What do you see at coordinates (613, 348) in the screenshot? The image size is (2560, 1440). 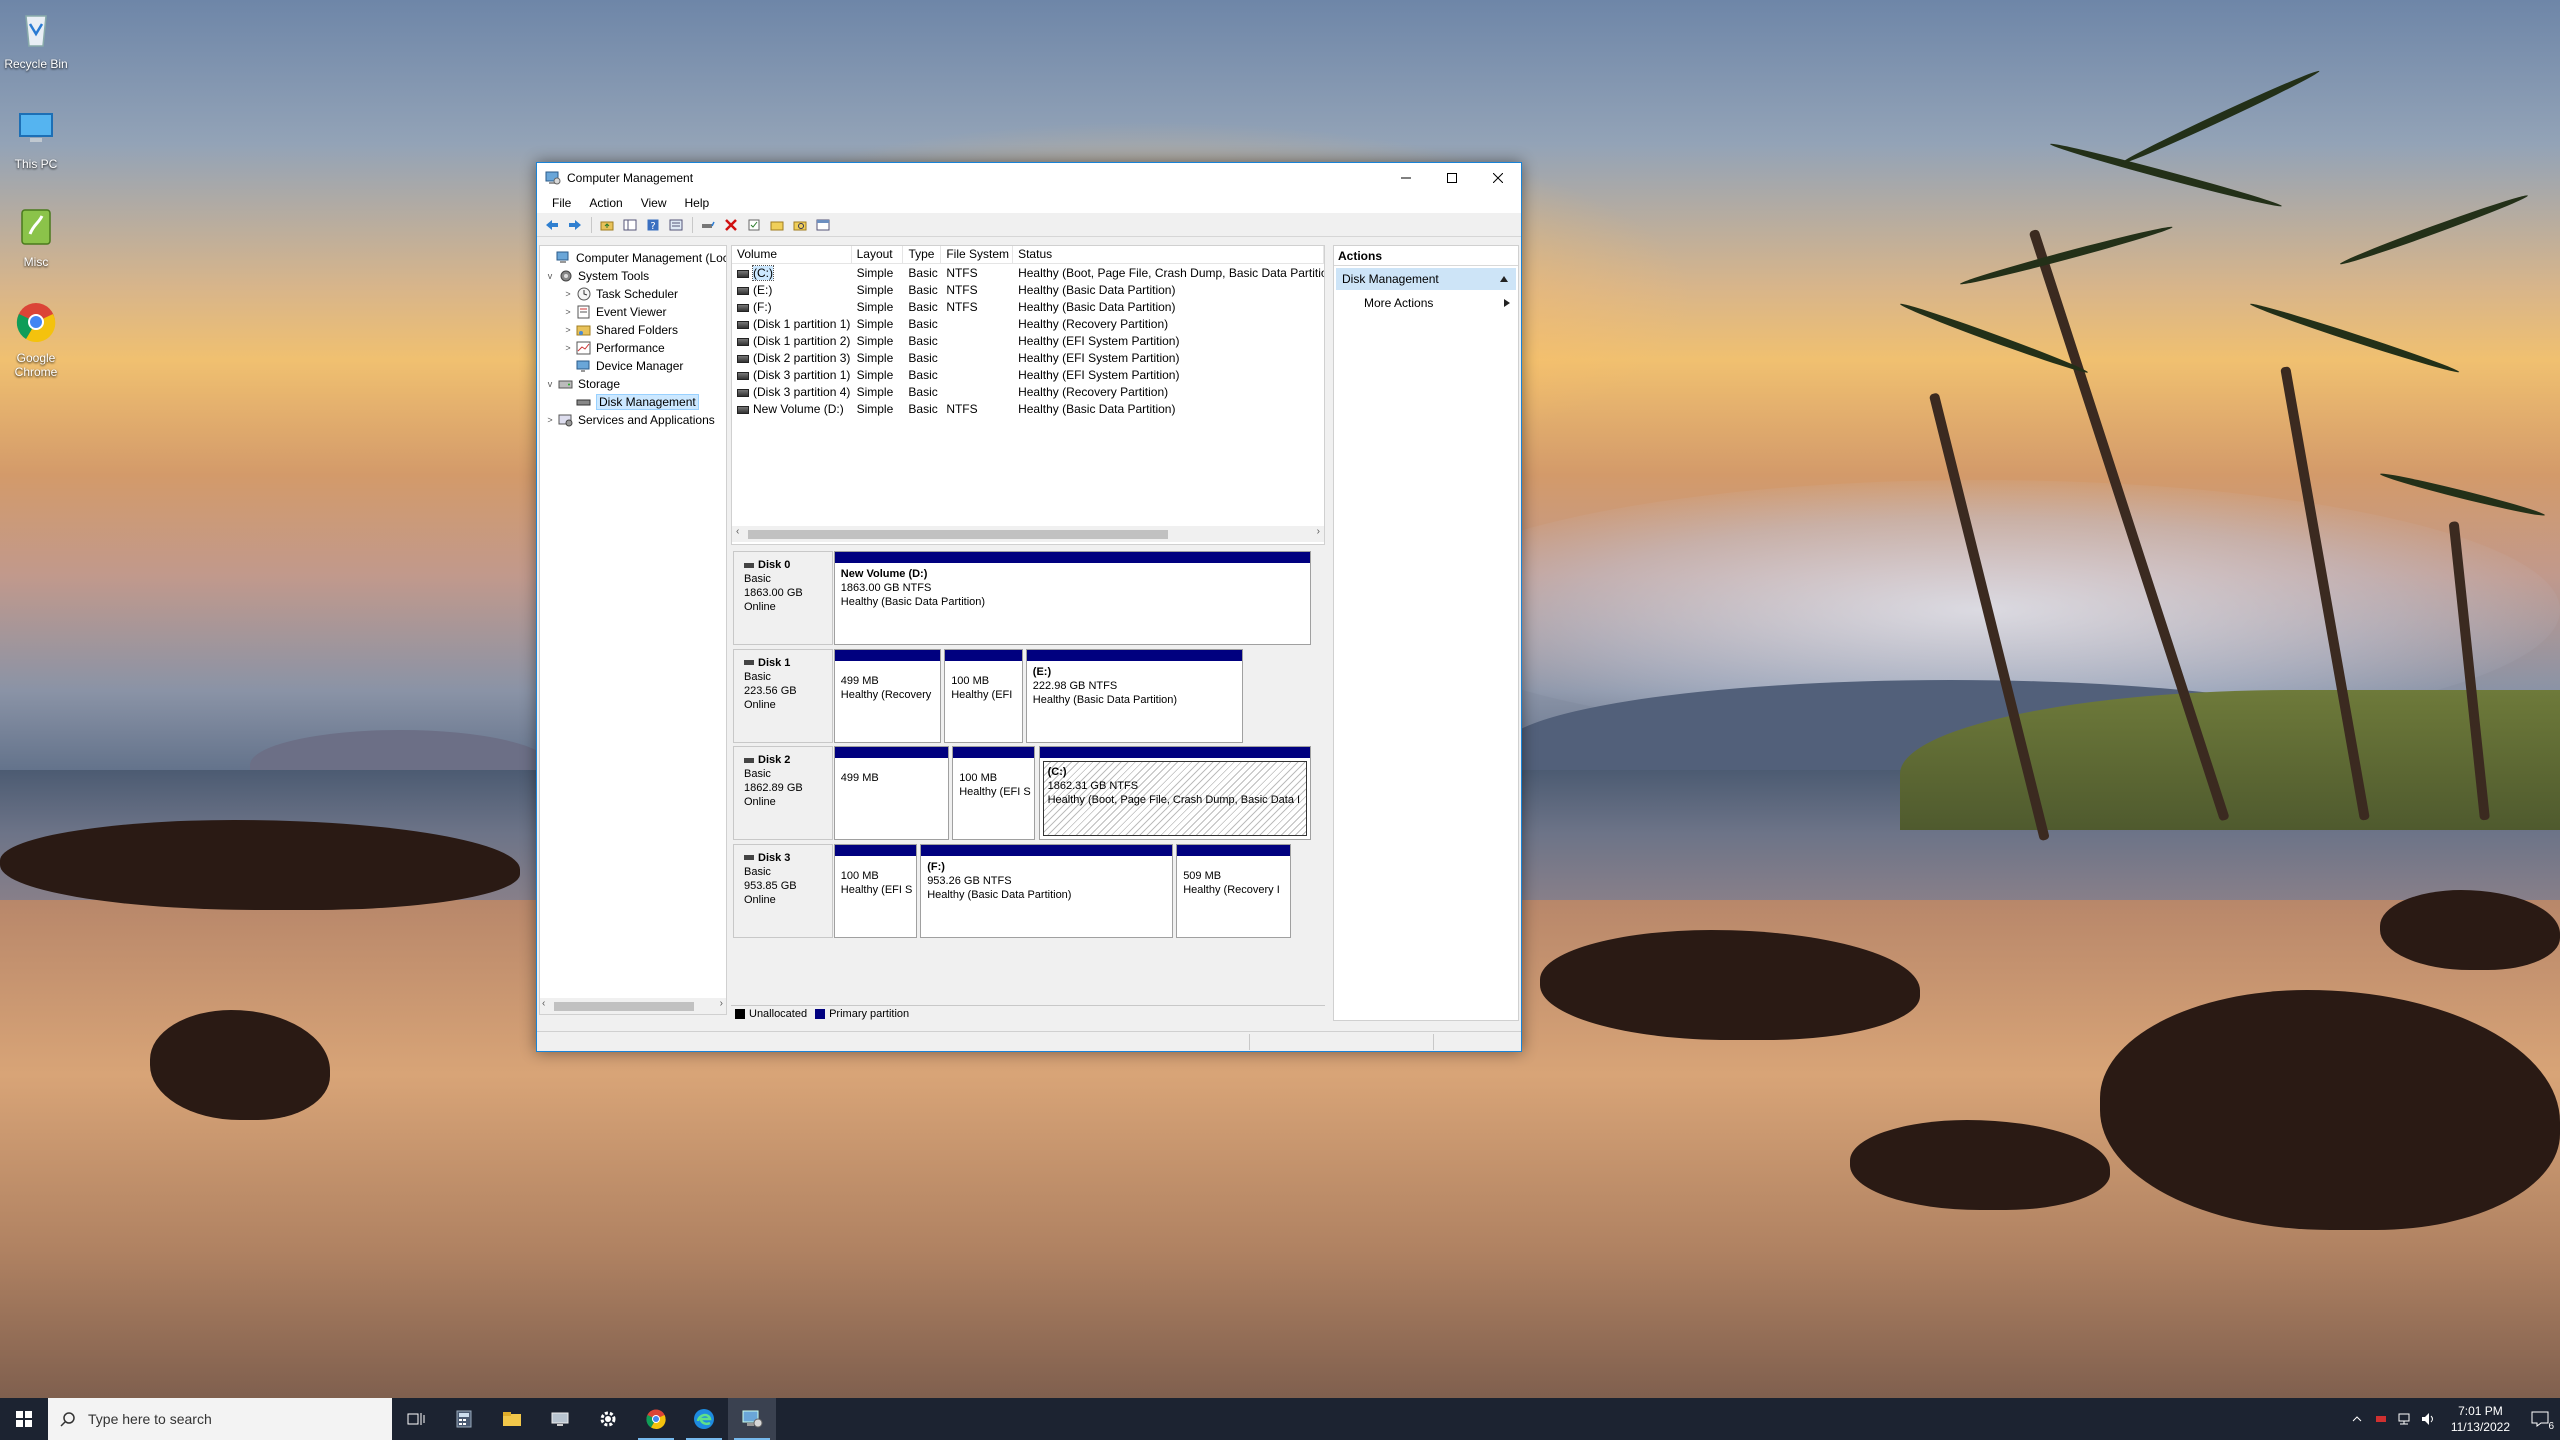 I see `tree-item-performance: > Performance` at bounding box center [613, 348].